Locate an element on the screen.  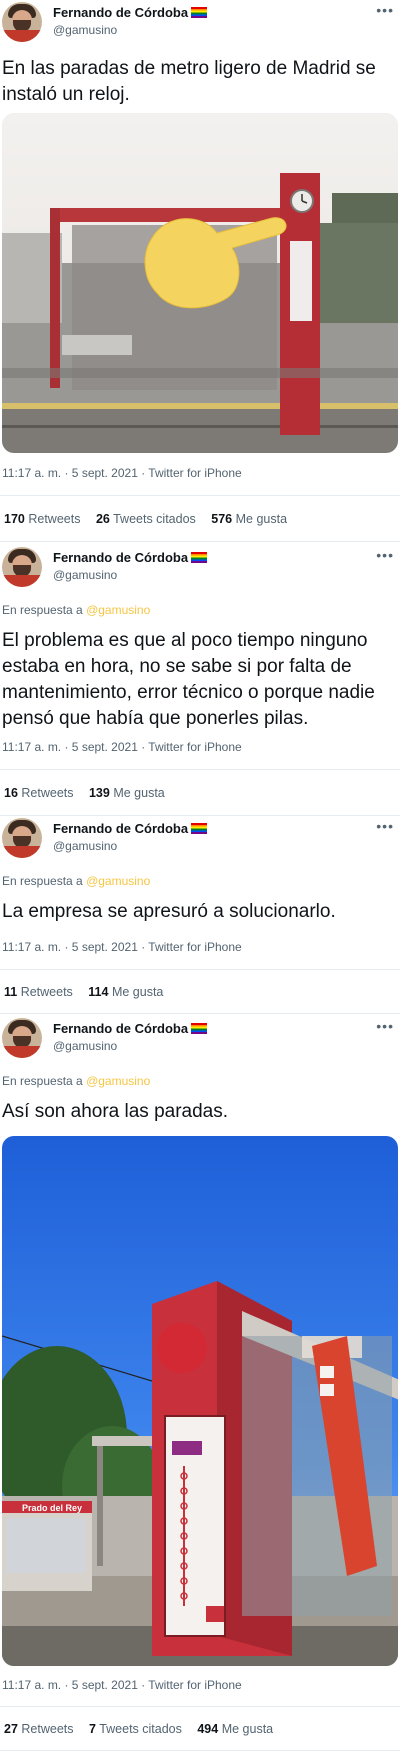
quotes-stat: 26 Tweets citados is located at coordinates (146, 519).